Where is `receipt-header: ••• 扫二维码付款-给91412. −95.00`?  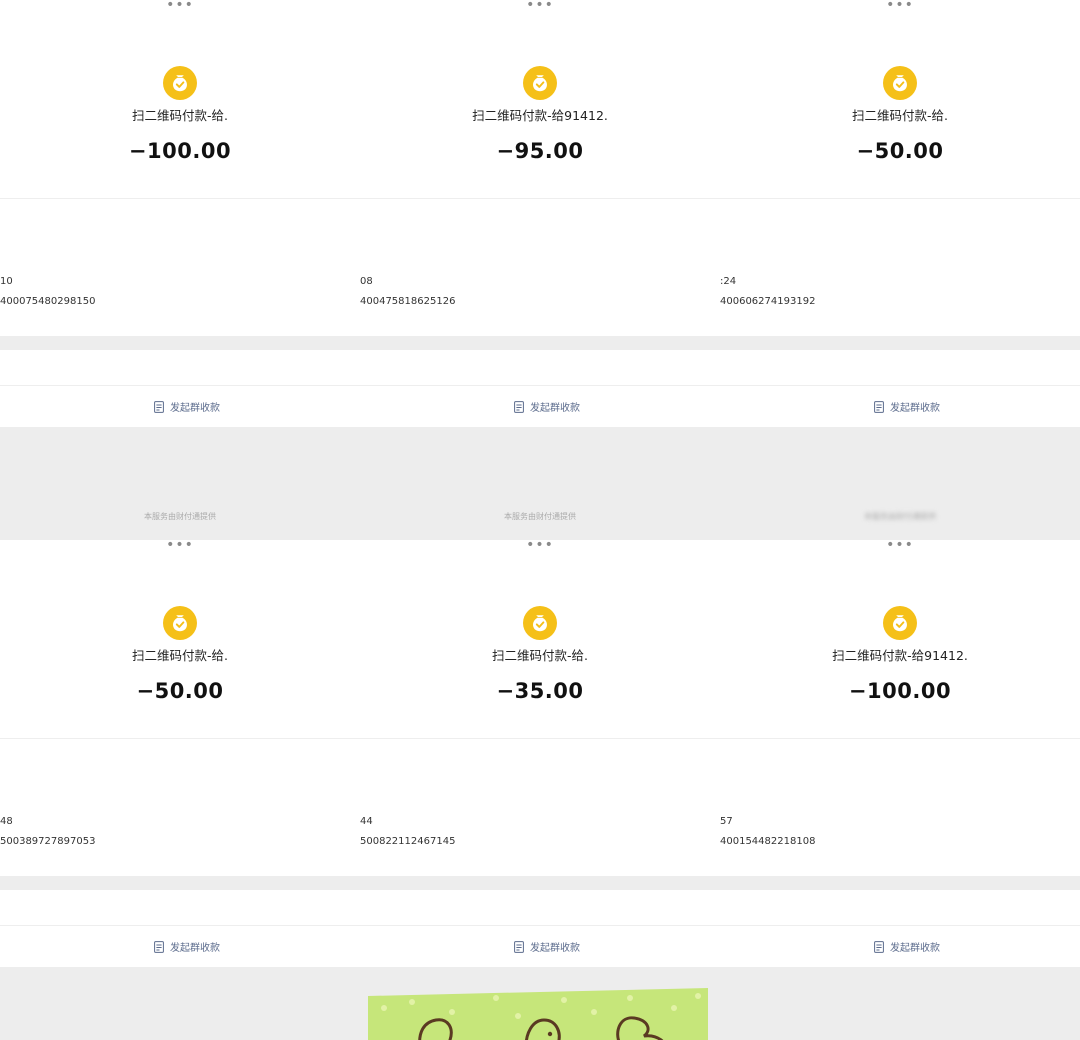
receipt-header: ••• 扫二维码付款-给91412. −95.00 is located at coordinates (540, 99).